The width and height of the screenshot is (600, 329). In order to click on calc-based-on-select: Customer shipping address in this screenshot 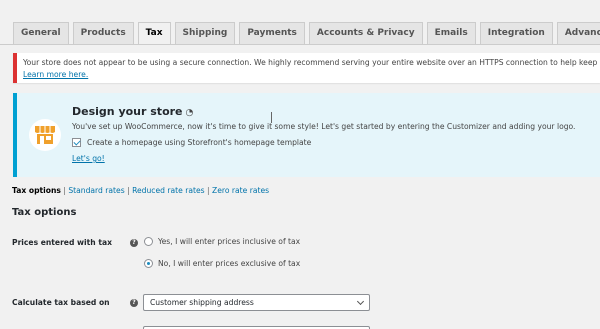, I will do `click(256, 302)`.